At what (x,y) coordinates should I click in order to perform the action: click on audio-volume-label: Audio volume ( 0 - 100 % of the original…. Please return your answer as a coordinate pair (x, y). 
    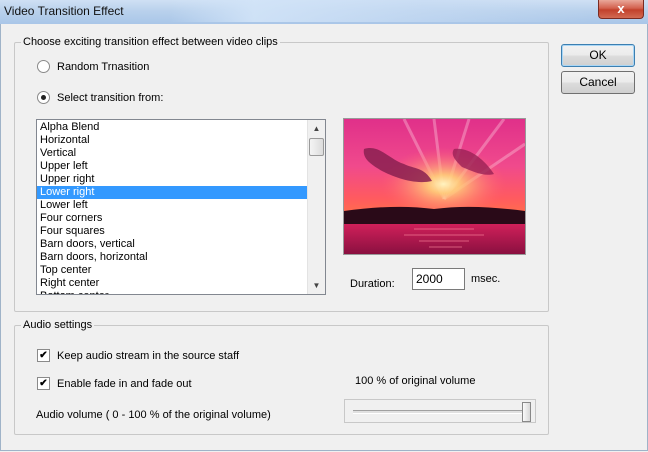
    Looking at the image, I should click on (153, 415).